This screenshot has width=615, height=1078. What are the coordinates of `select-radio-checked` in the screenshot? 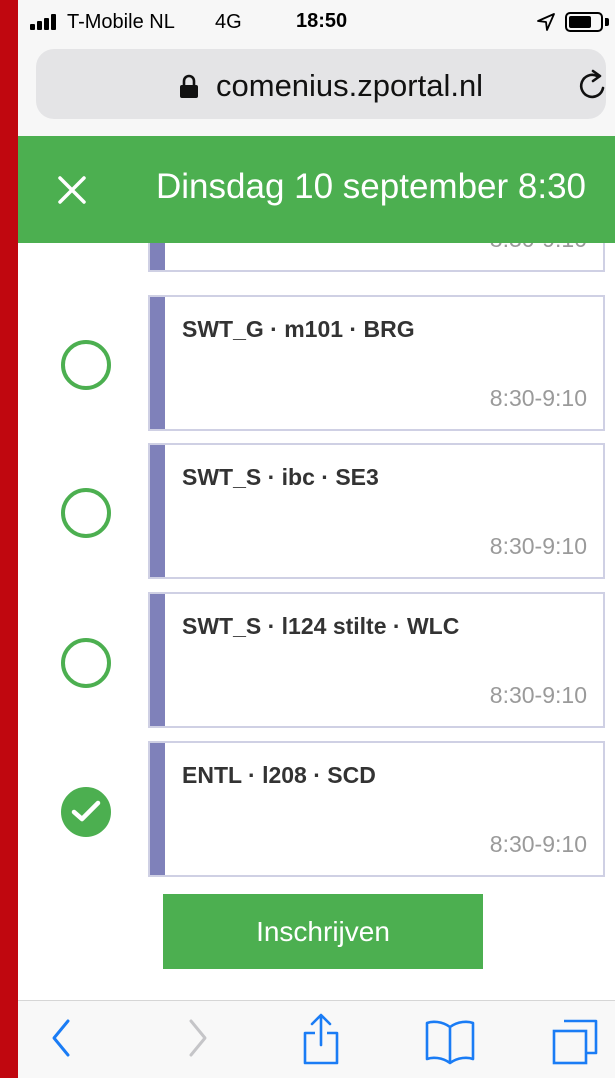 It's located at (86, 812).